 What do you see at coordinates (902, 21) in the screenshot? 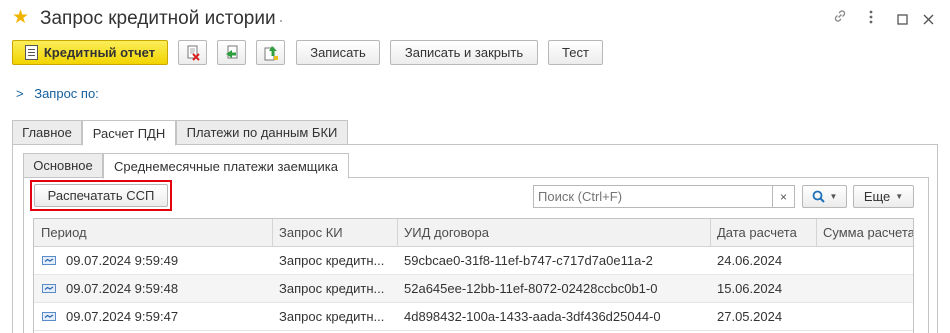
I see `maximize-icon` at bounding box center [902, 21].